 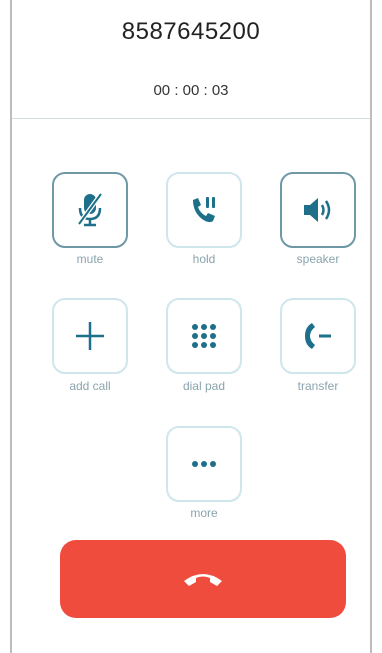 I want to click on plus-icon, so click(x=90, y=336).